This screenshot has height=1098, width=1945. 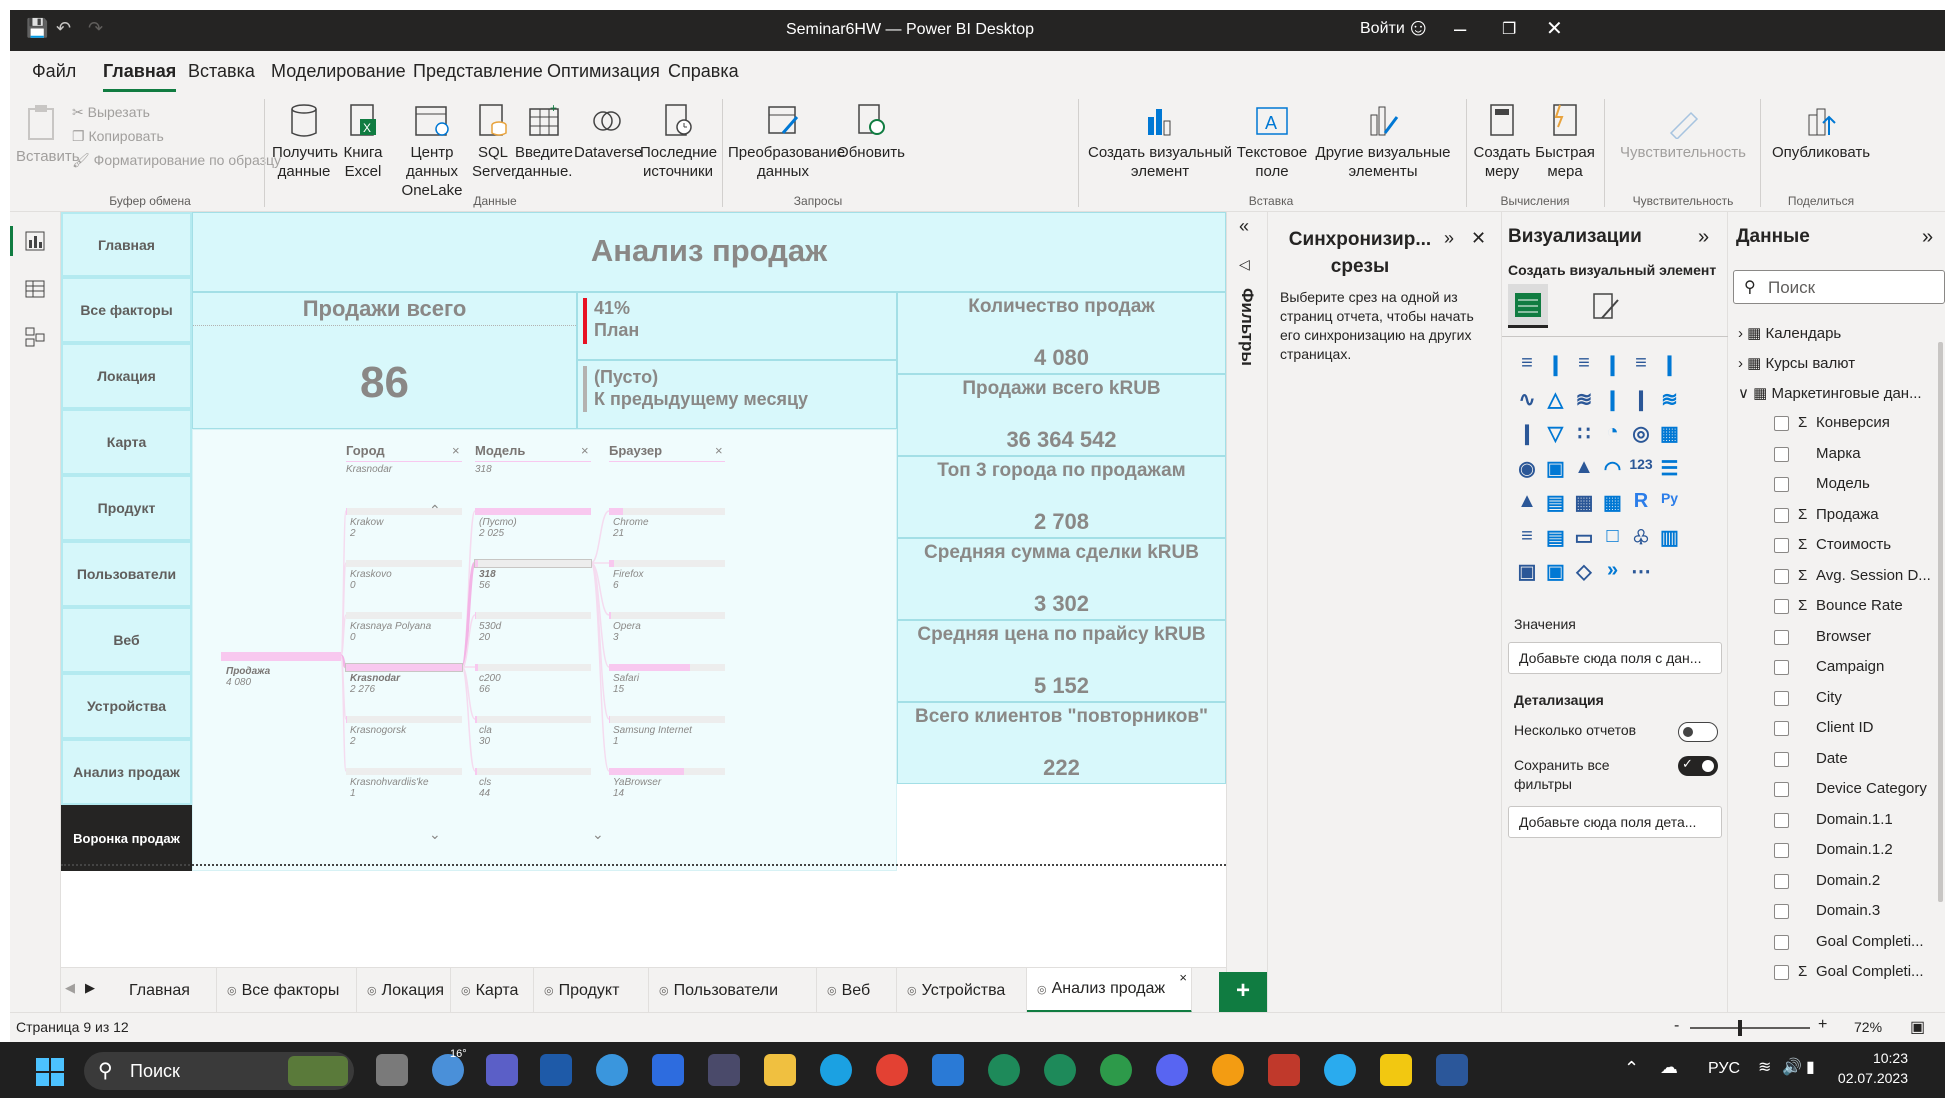 What do you see at coordinates (1061, 497) in the screenshot?
I see `kpi-card: Топ 3 города по продажам 2 708` at bounding box center [1061, 497].